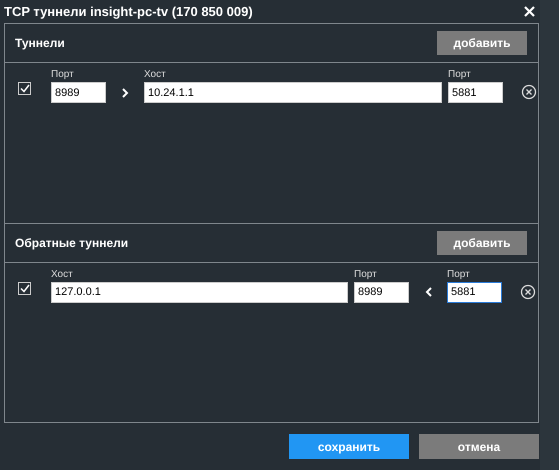  Describe the element at coordinates (128, 11) in the screenshot. I see `window-title: TCP туннели insight-pc-tv (170 850 009)` at that location.